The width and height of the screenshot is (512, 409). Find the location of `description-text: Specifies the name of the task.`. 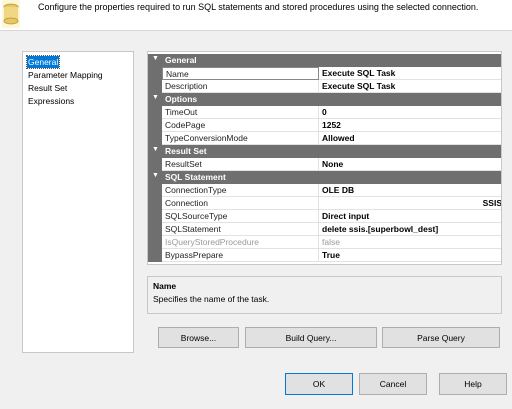

description-text: Specifies the name of the task. is located at coordinates (211, 299).